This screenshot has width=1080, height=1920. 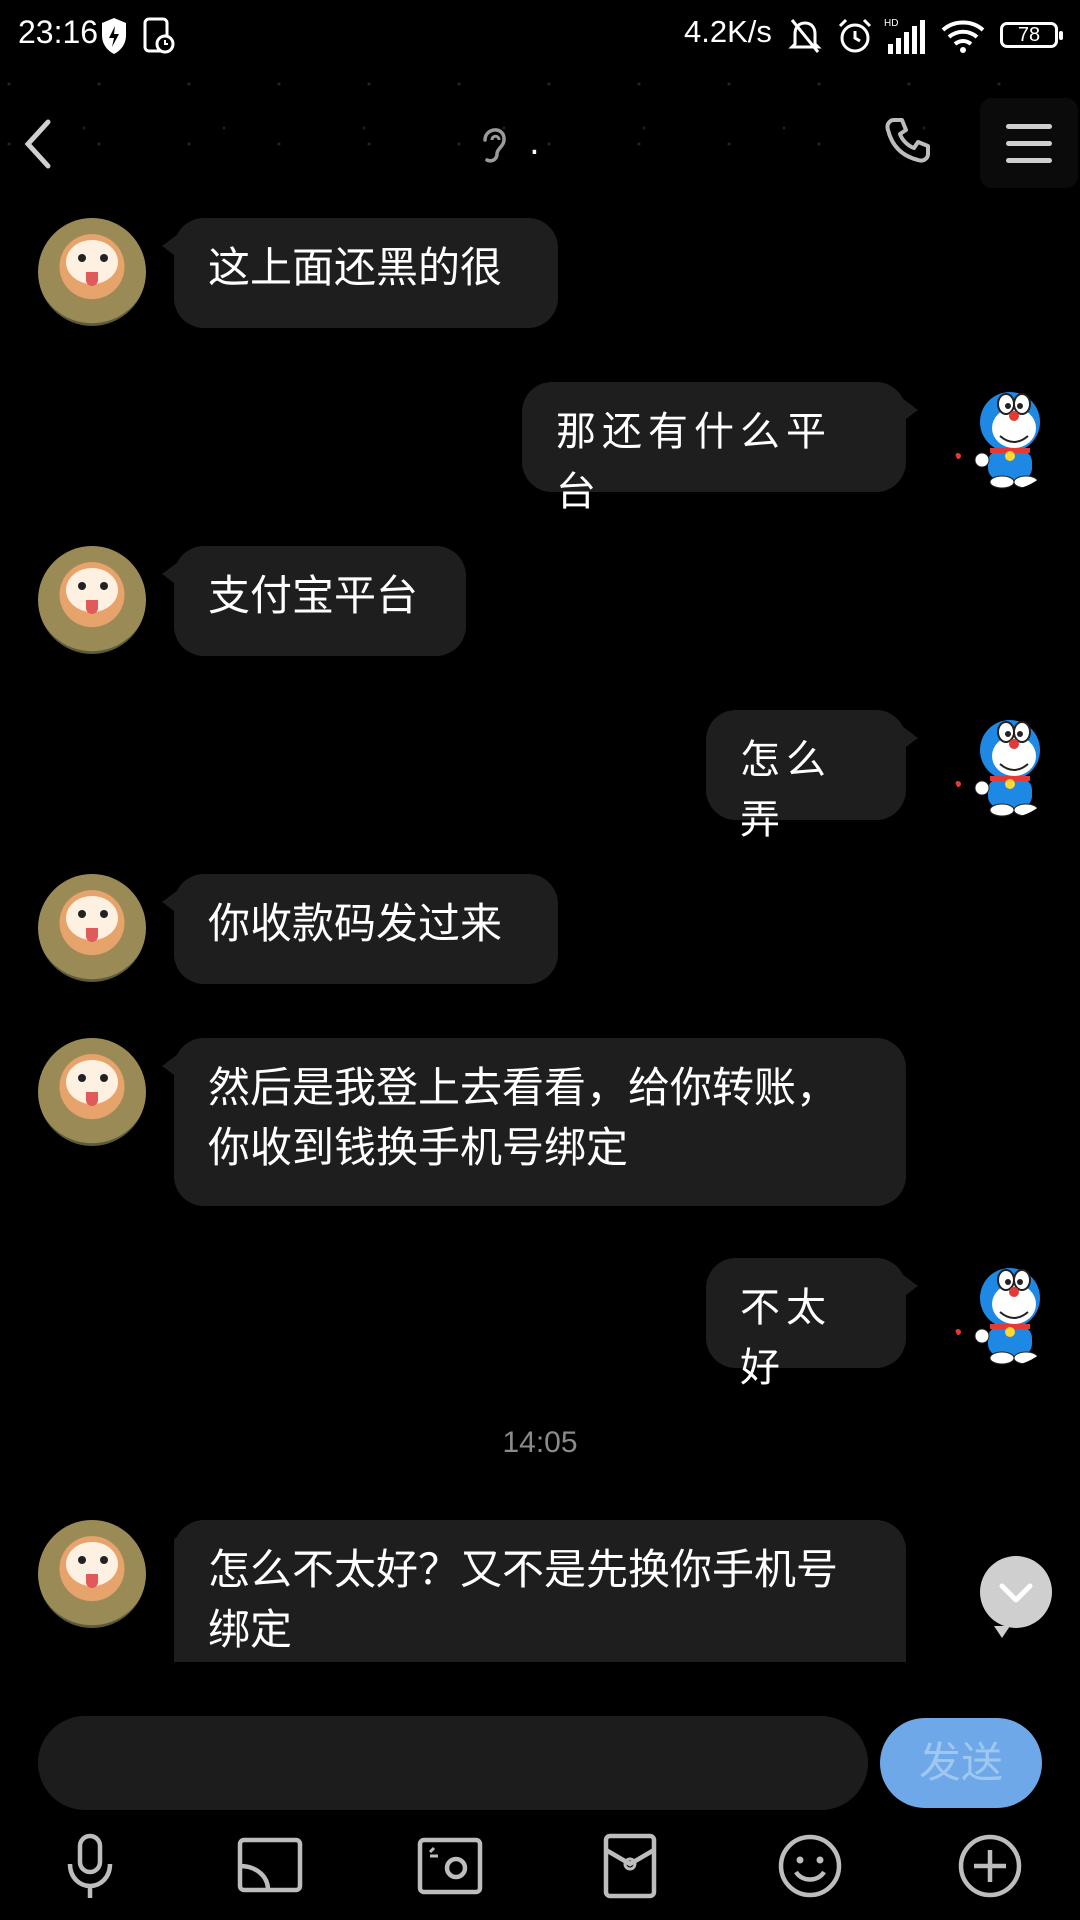 What do you see at coordinates (507, 143) in the screenshot?
I see `chat-title: .` at bounding box center [507, 143].